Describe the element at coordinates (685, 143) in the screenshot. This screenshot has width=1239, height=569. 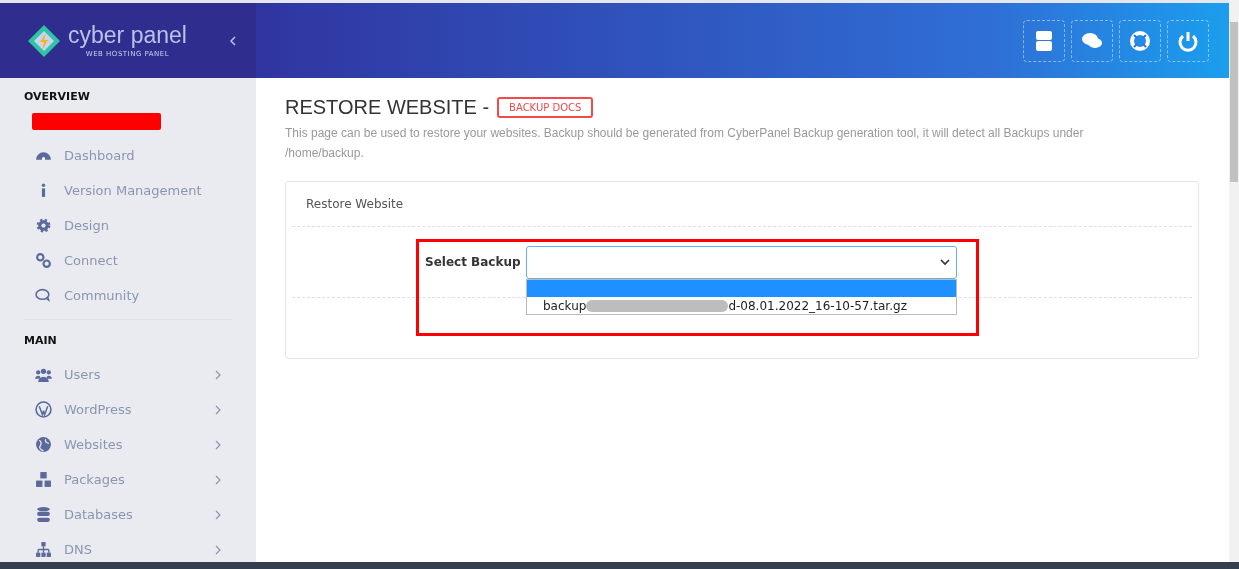
I see `page-description: This page can be used to restore your websites. Backup should be generated from CyberPanel Backup generation tool, it will detect all Backups under /home/backup.` at that location.